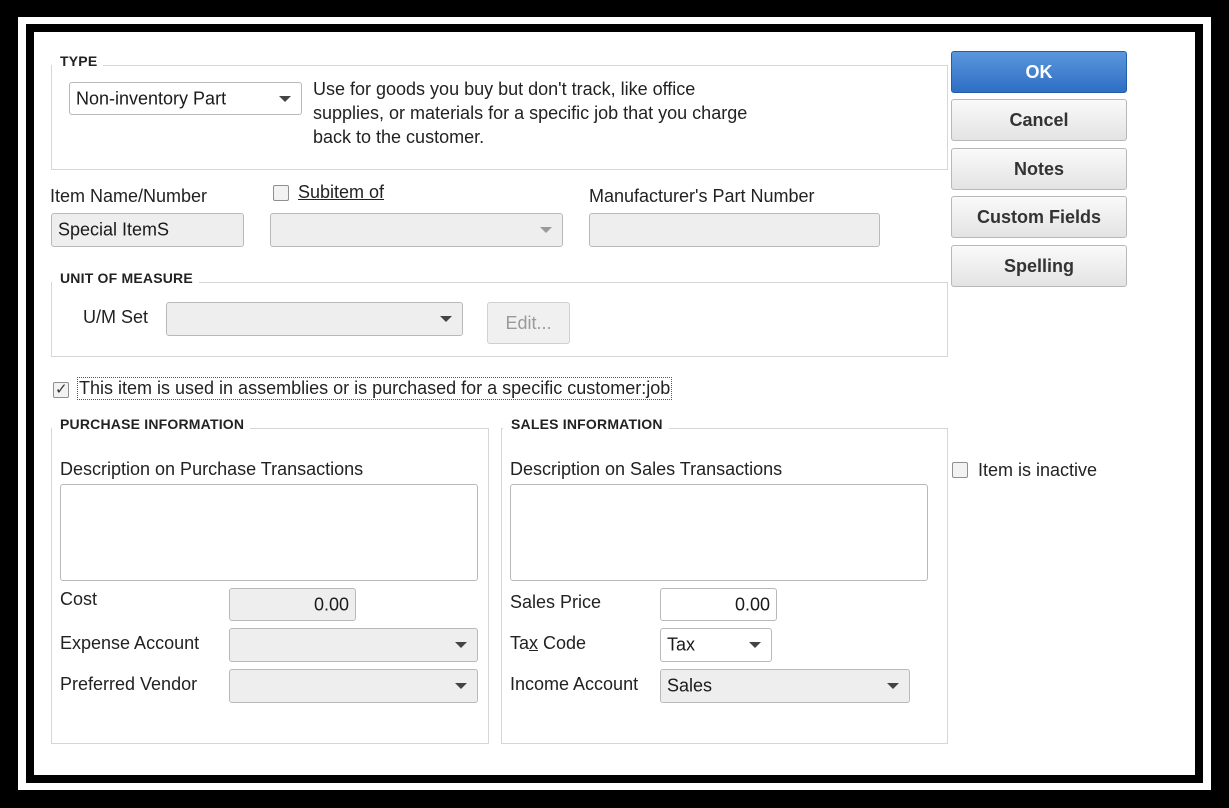  I want to click on cancel-button: Cancel, so click(1039, 120).